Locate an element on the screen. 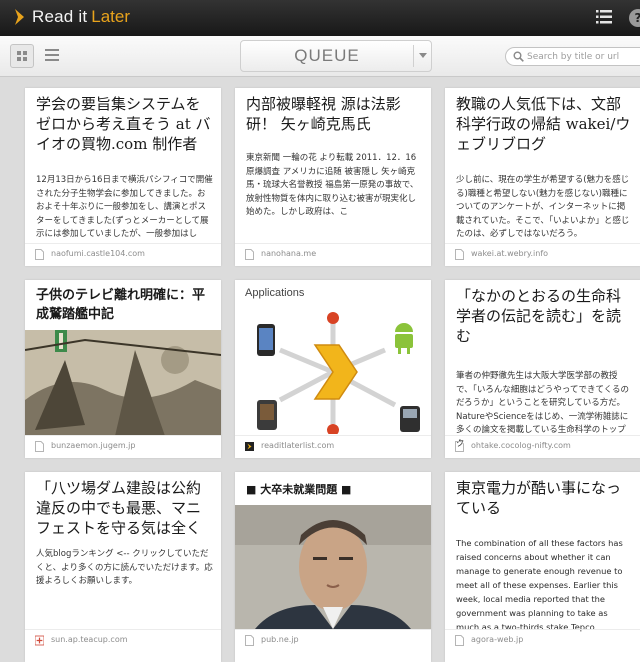  grid-view-icon is located at coordinates (22, 56).